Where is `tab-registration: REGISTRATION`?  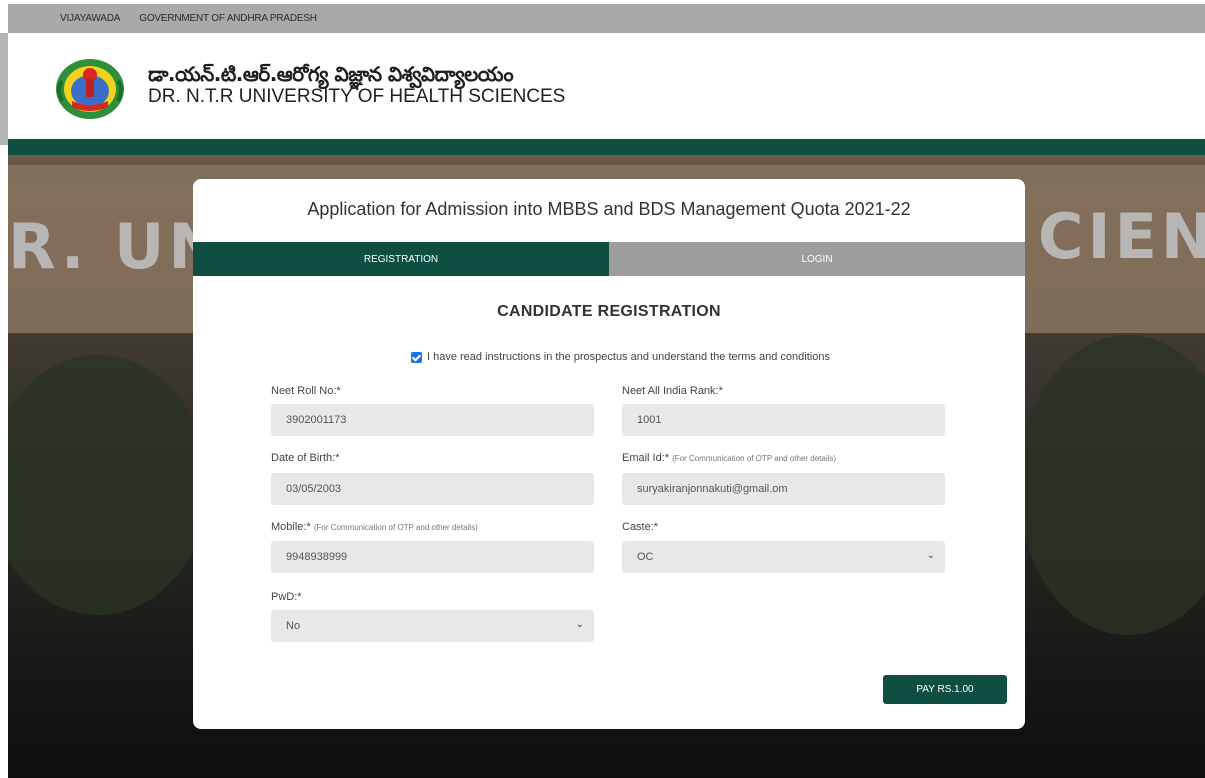 tab-registration: REGISTRATION is located at coordinates (401, 259).